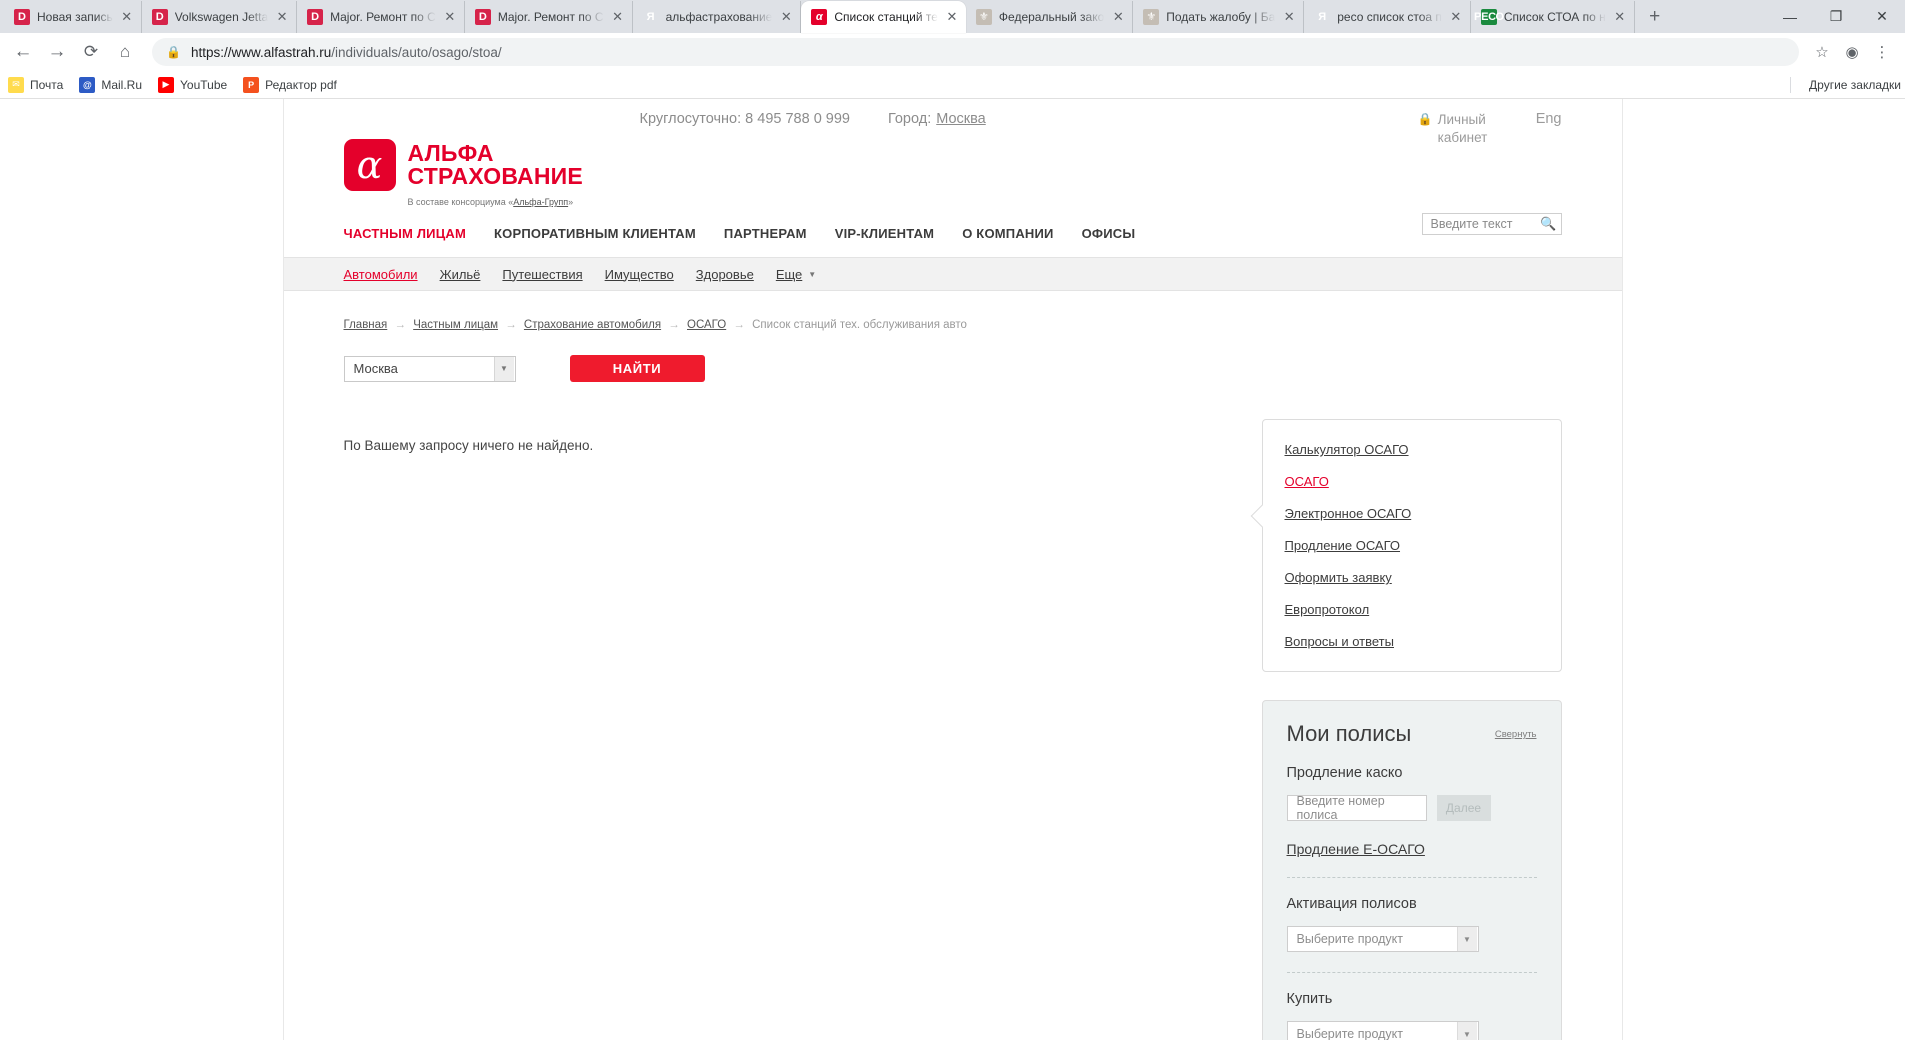 This screenshot has width=1905, height=1040. I want to click on home-icon: ⌂, so click(125, 52).